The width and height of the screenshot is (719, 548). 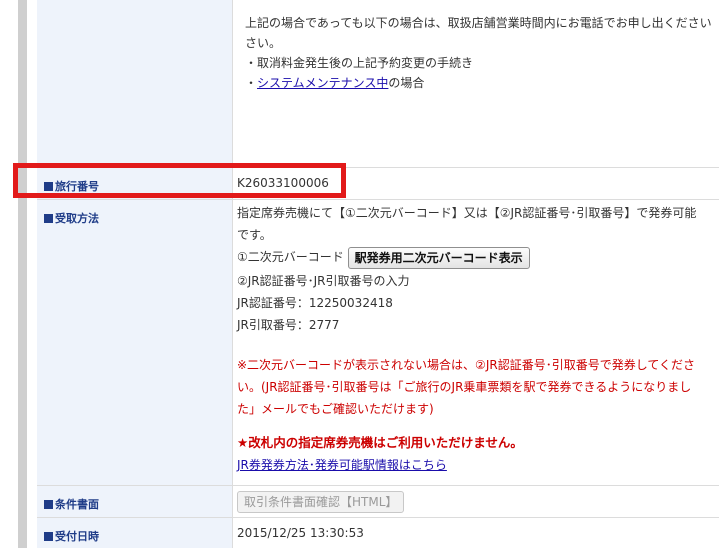 I want to click on caution-text: ★改札内の指定席券売機はご利用いただけません。, so click(x=380, y=442).